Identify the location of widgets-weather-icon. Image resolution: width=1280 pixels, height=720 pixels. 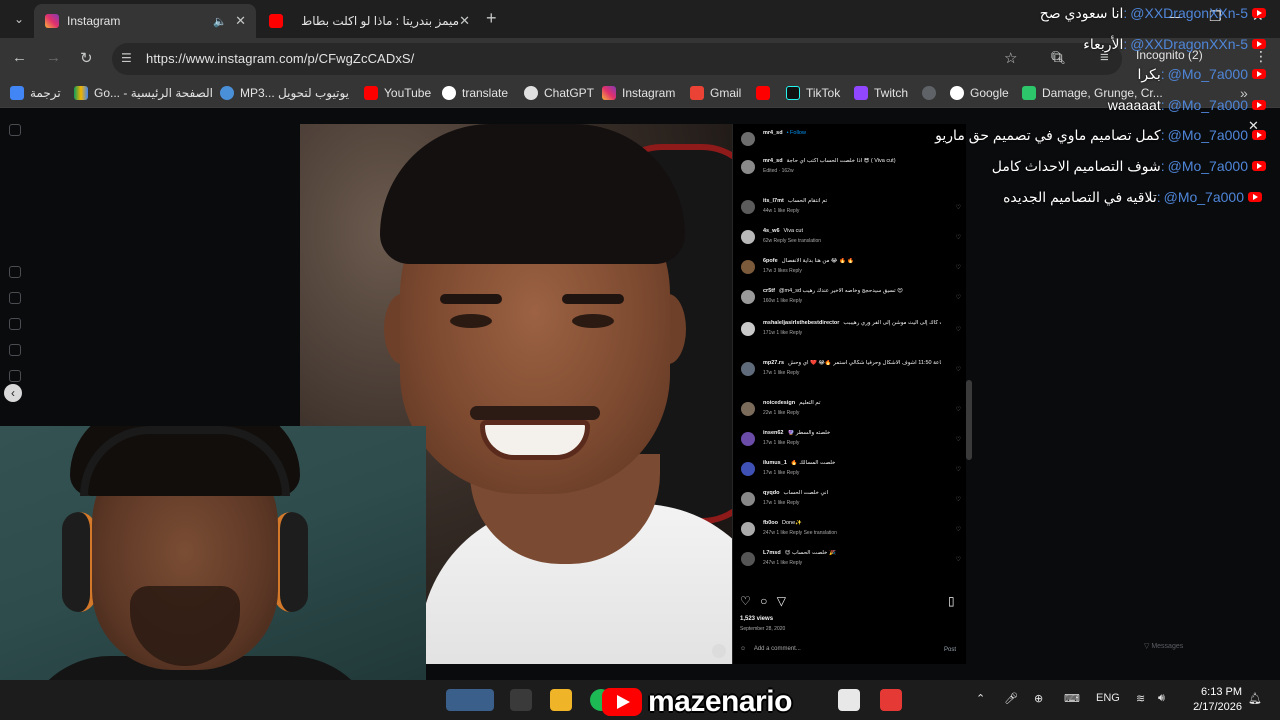
(470, 700).